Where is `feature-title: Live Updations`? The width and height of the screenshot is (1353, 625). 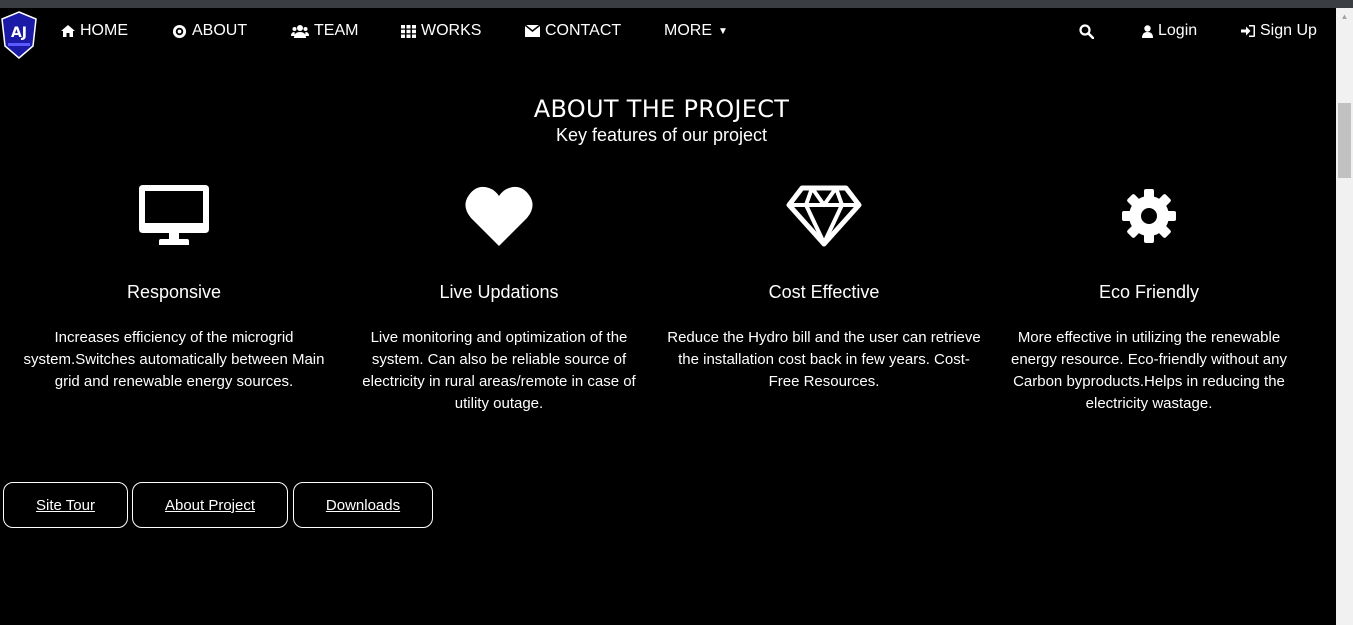 feature-title: Live Updations is located at coordinates (499, 292).